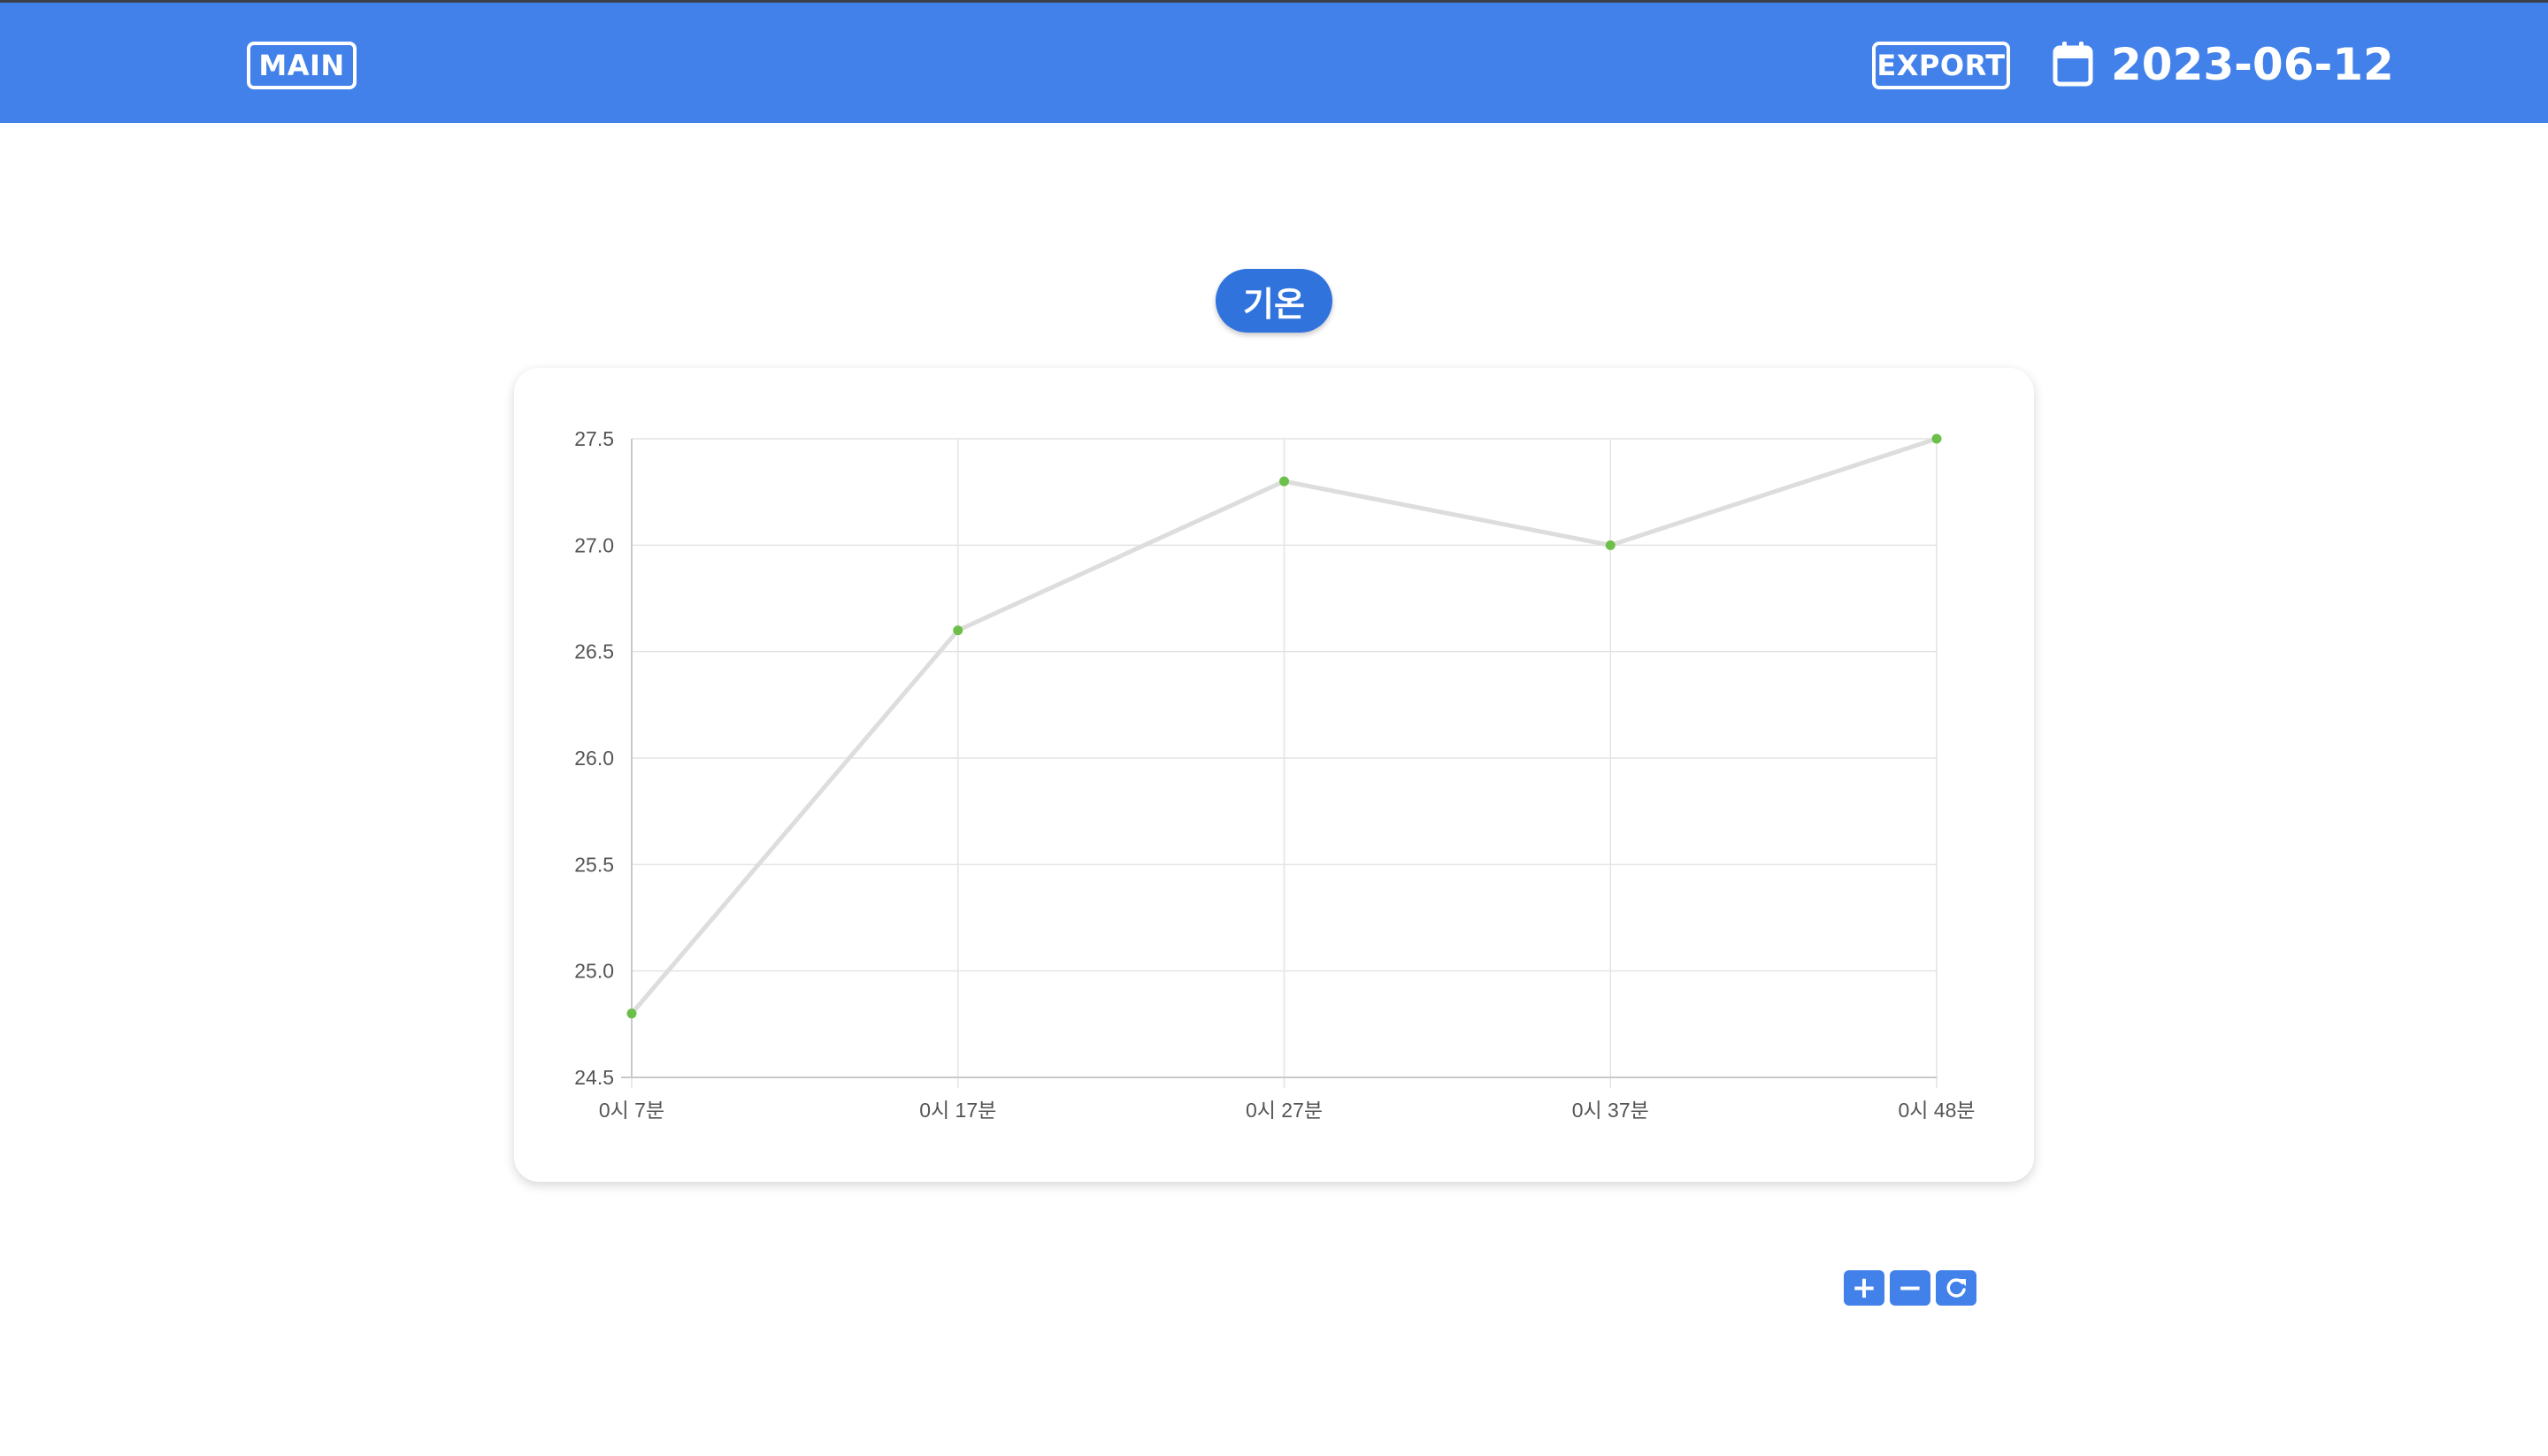  What do you see at coordinates (1937, 1110) in the screenshot?
I see `x-tick-label: 0시 48분` at bounding box center [1937, 1110].